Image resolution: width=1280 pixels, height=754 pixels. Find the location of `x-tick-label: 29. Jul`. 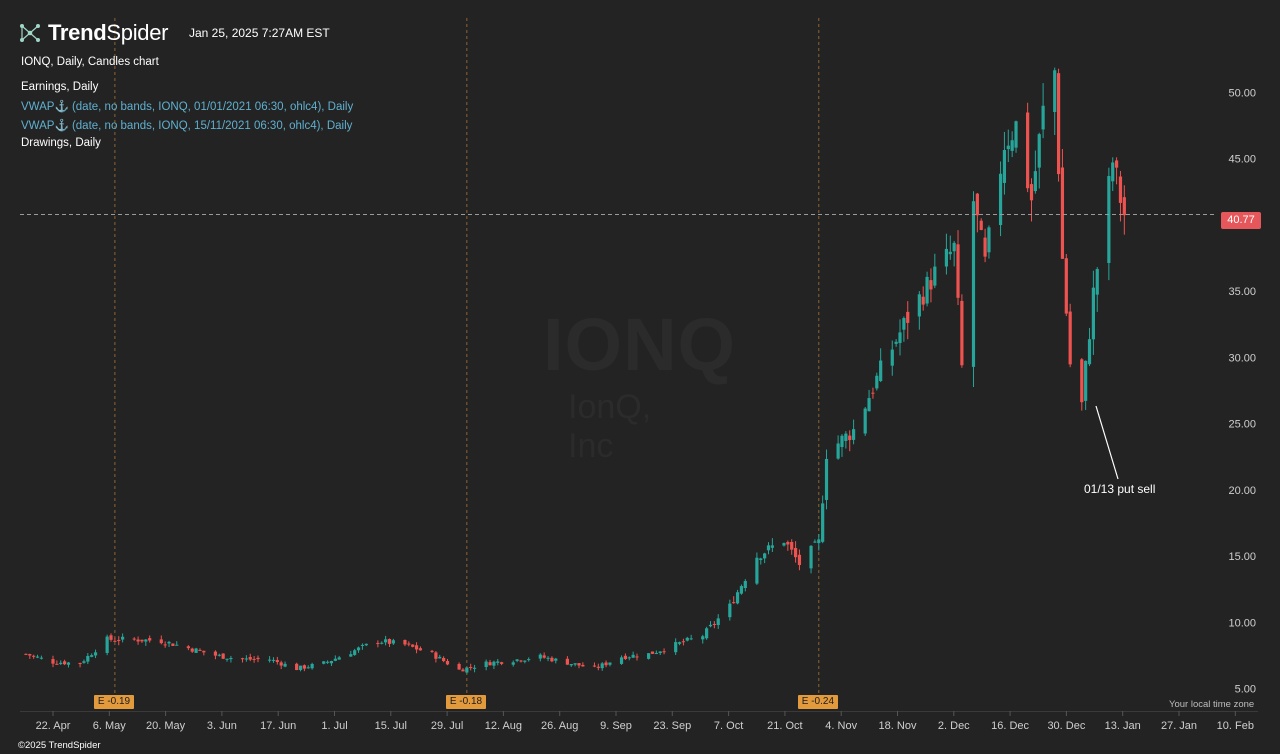

x-tick-label: 29. Jul is located at coordinates (447, 726).